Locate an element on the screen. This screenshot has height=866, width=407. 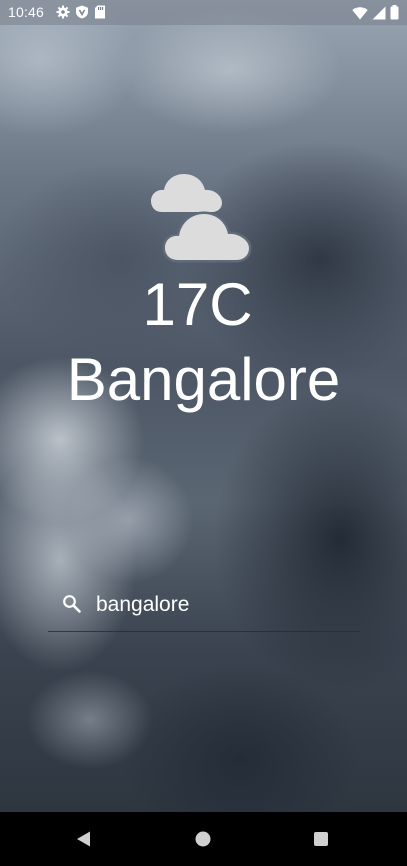
navigation-bar is located at coordinates (203, 839).